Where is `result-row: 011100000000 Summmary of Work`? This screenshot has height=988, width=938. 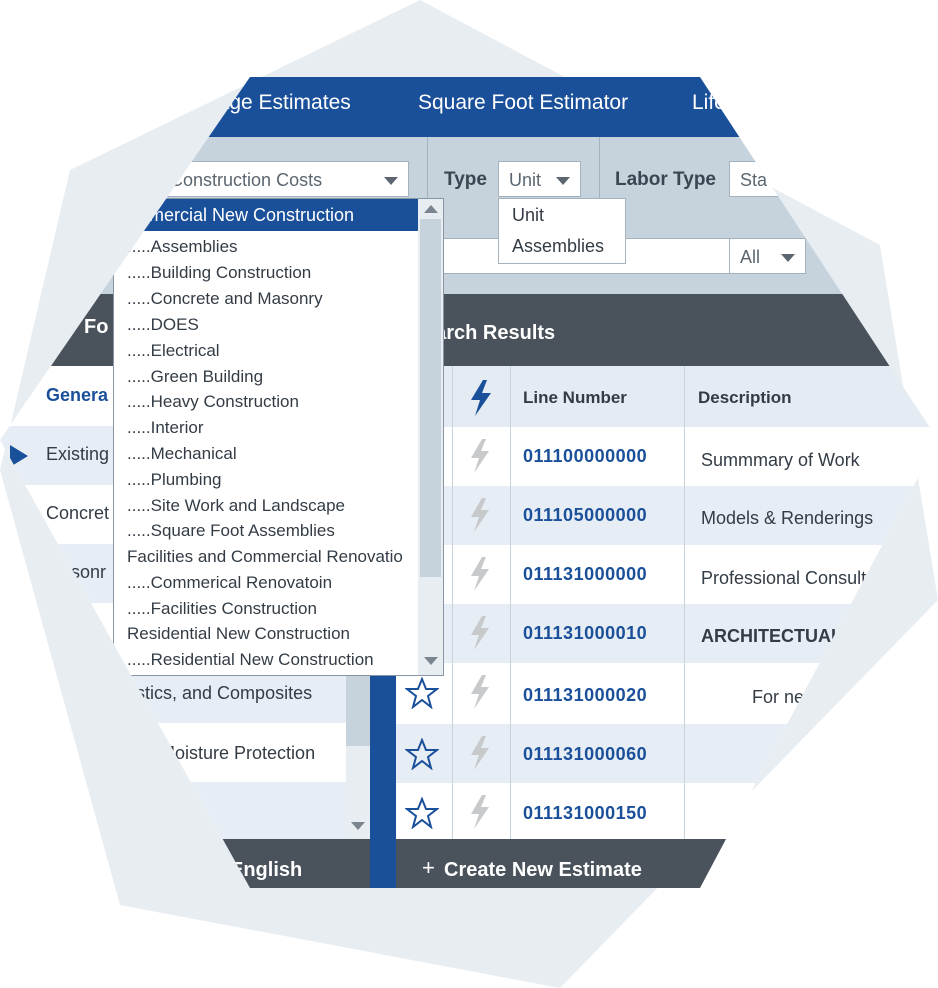 result-row: 011100000000 Summmary of Work is located at coordinates (667, 456).